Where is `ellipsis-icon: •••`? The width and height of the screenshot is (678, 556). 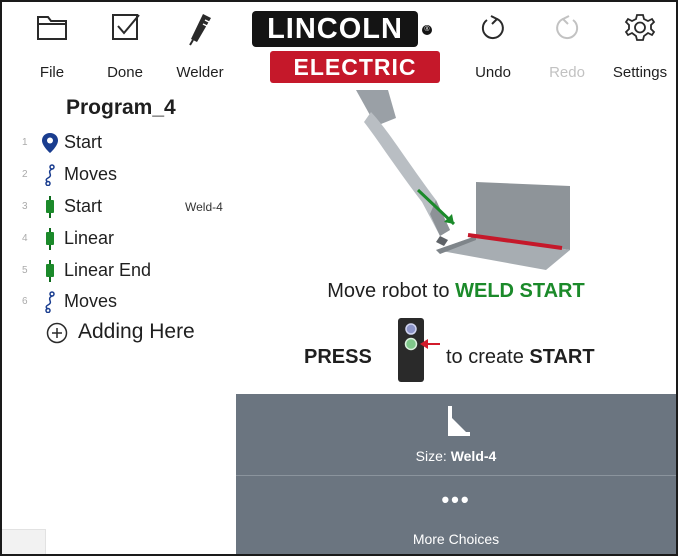 ellipsis-icon: ••• is located at coordinates (456, 499).